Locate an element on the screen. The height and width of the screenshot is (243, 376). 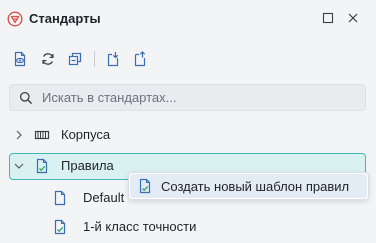
chevron-down-icon is located at coordinates (19, 166).